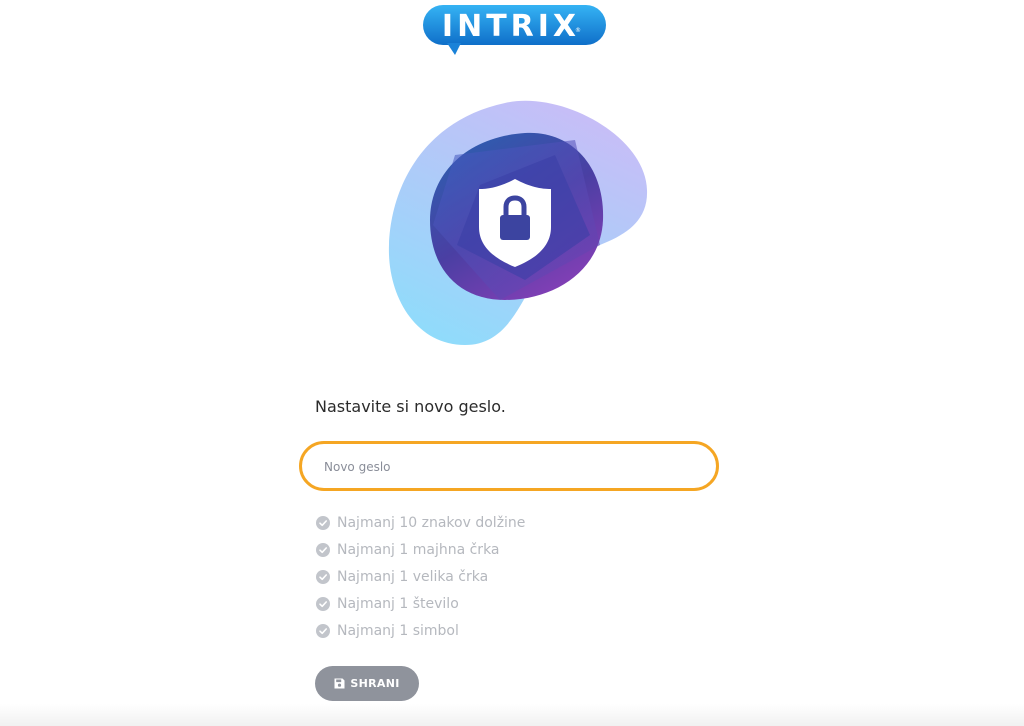 Image resolution: width=1024 pixels, height=726 pixels. What do you see at coordinates (339, 683) in the screenshot?
I see `floppy-disk-icon` at bounding box center [339, 683].